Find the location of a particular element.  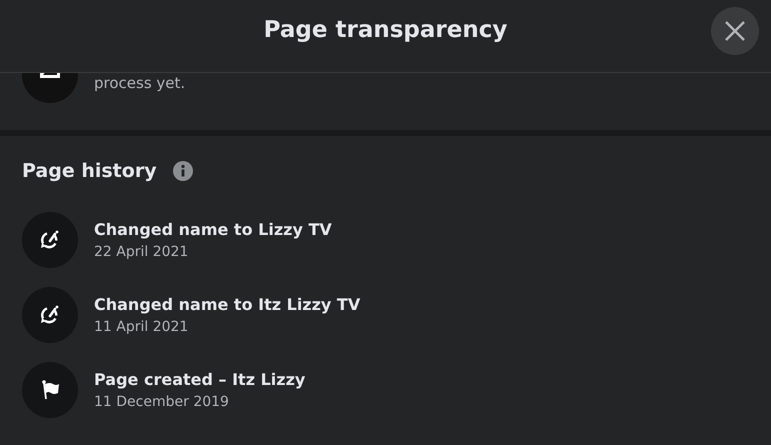

history-title: Page created – Itz Lizzy is located at coordinates (200, 379).